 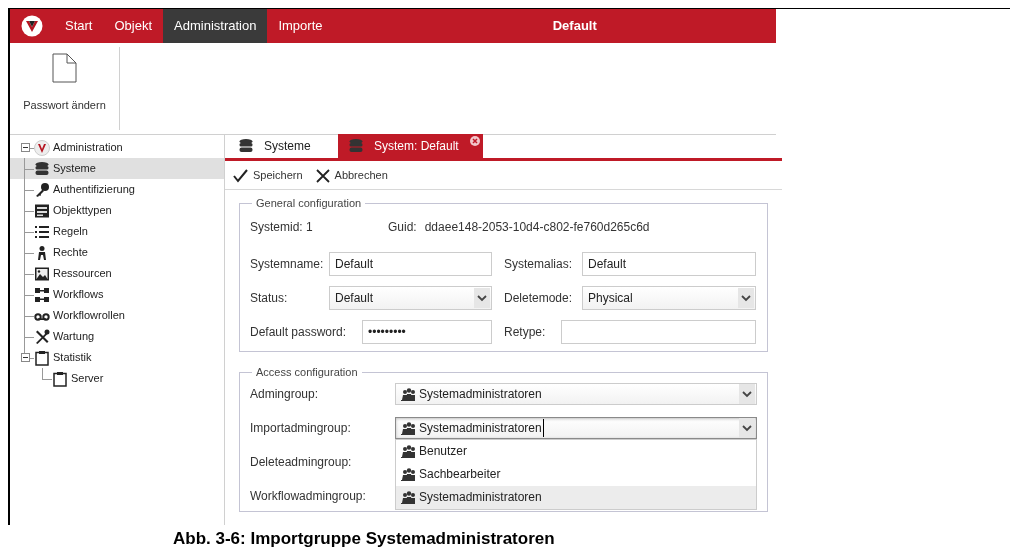 What do you see at coordinates (364, 539) in the screenshot?
I see `figure-caption: Abb. 3-6: Importgruppe Systemadministratoren` at bounding box center [364, 539].